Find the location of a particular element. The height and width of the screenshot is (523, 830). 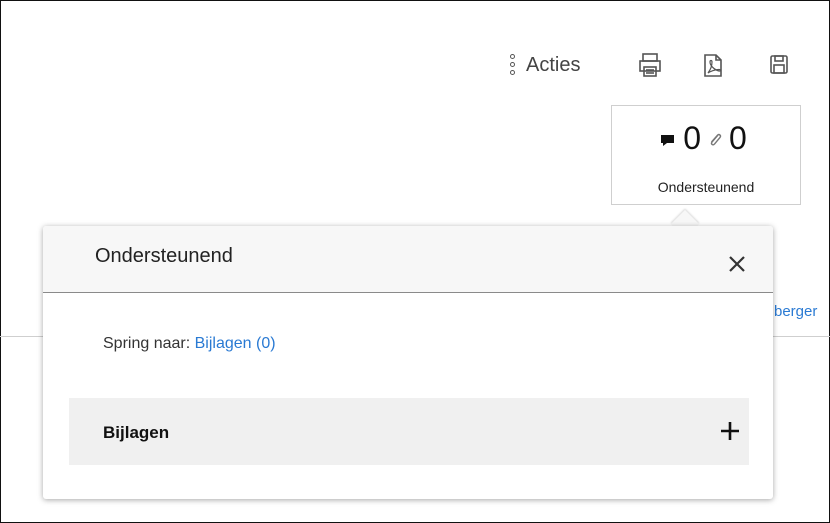

print-icon is located at coordinates (650, 65).